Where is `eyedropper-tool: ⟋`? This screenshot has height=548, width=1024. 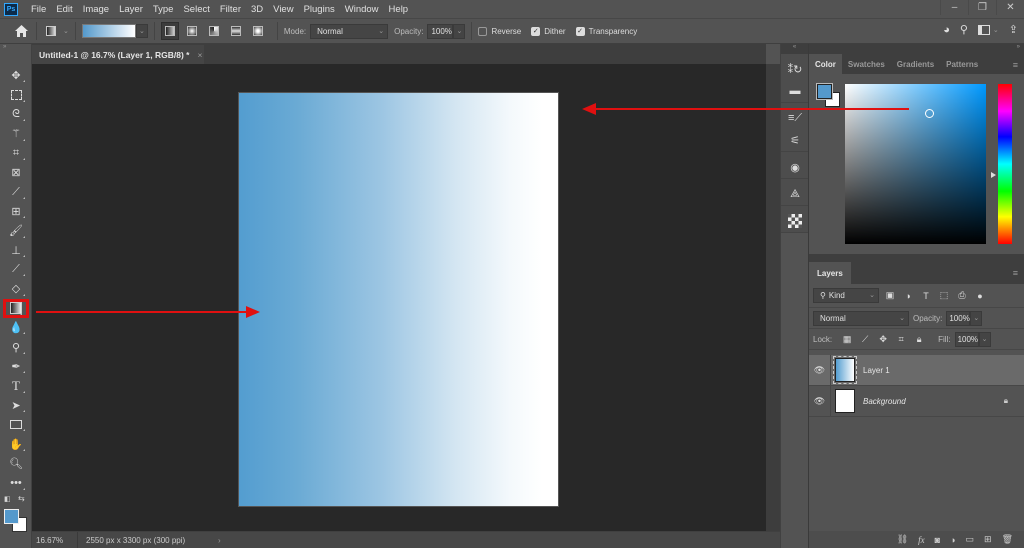 eyedropper-tool: ⟋ is located at coordinates (16, 191).